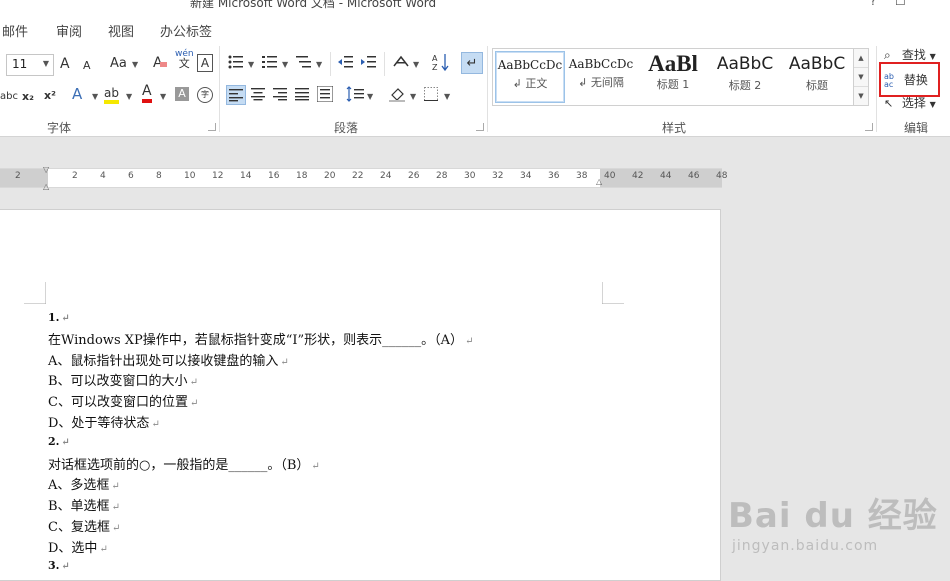  What do you see at coordinates (673, 76) in the screenshot?
I see `style-heading-1: AaBl 标题 1` at bounding box center [673, 76].